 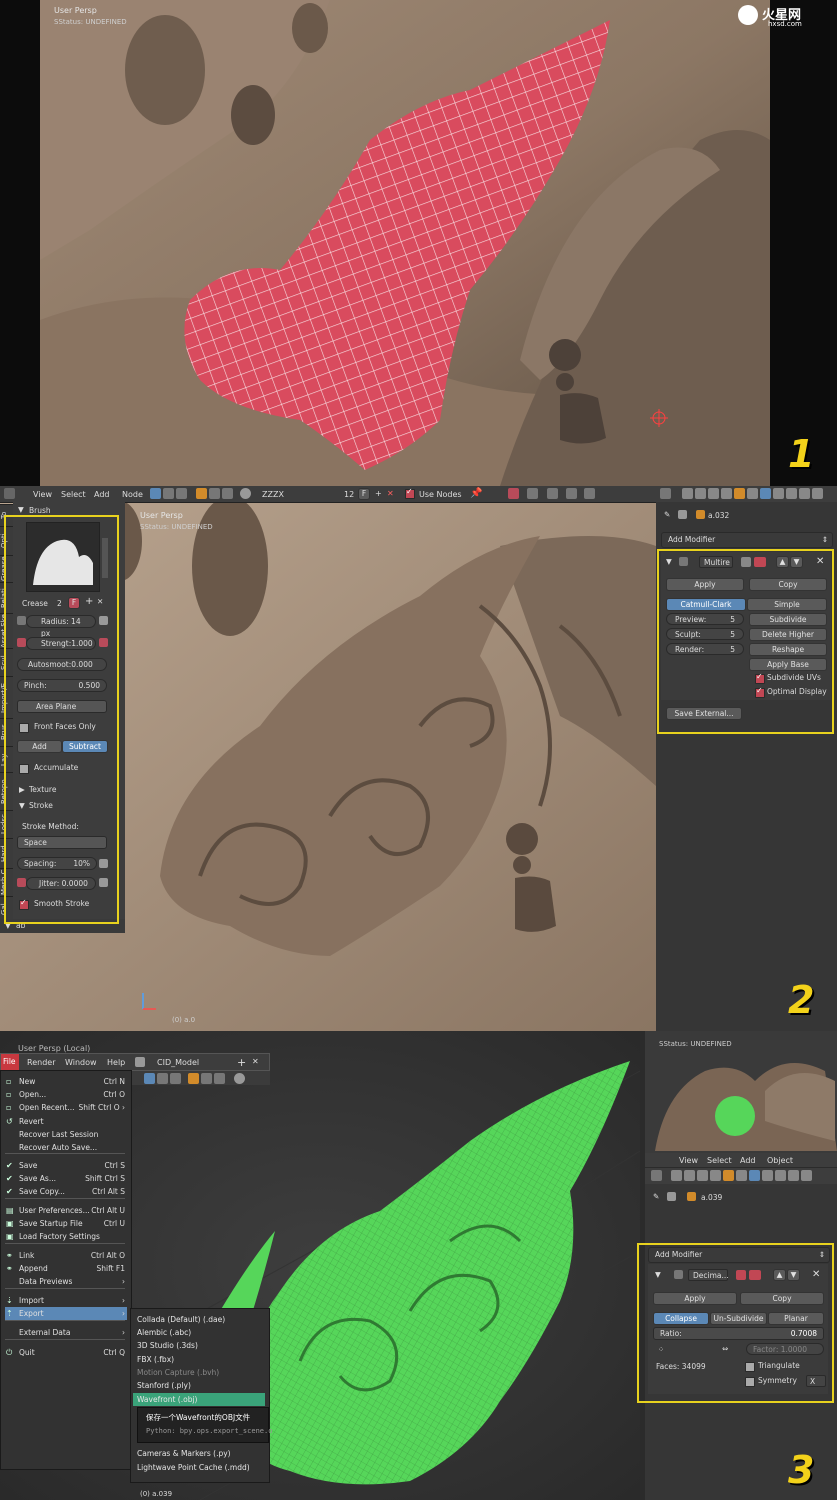 I want to click on file-menu-open-recent: ▫ Open Recent... Shift Ctrl O ›, so click(x=66, y=1107).